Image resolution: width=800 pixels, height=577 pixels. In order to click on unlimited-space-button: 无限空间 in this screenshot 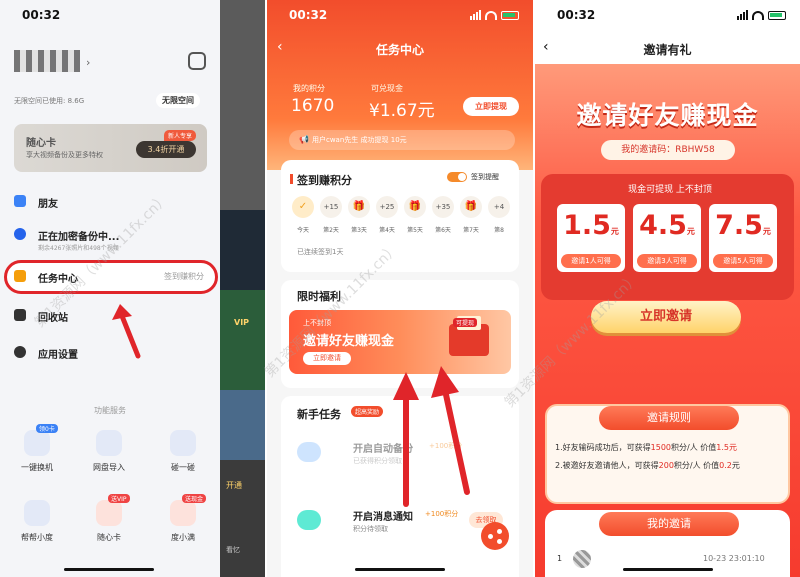, I will do `click(178, 100)`.